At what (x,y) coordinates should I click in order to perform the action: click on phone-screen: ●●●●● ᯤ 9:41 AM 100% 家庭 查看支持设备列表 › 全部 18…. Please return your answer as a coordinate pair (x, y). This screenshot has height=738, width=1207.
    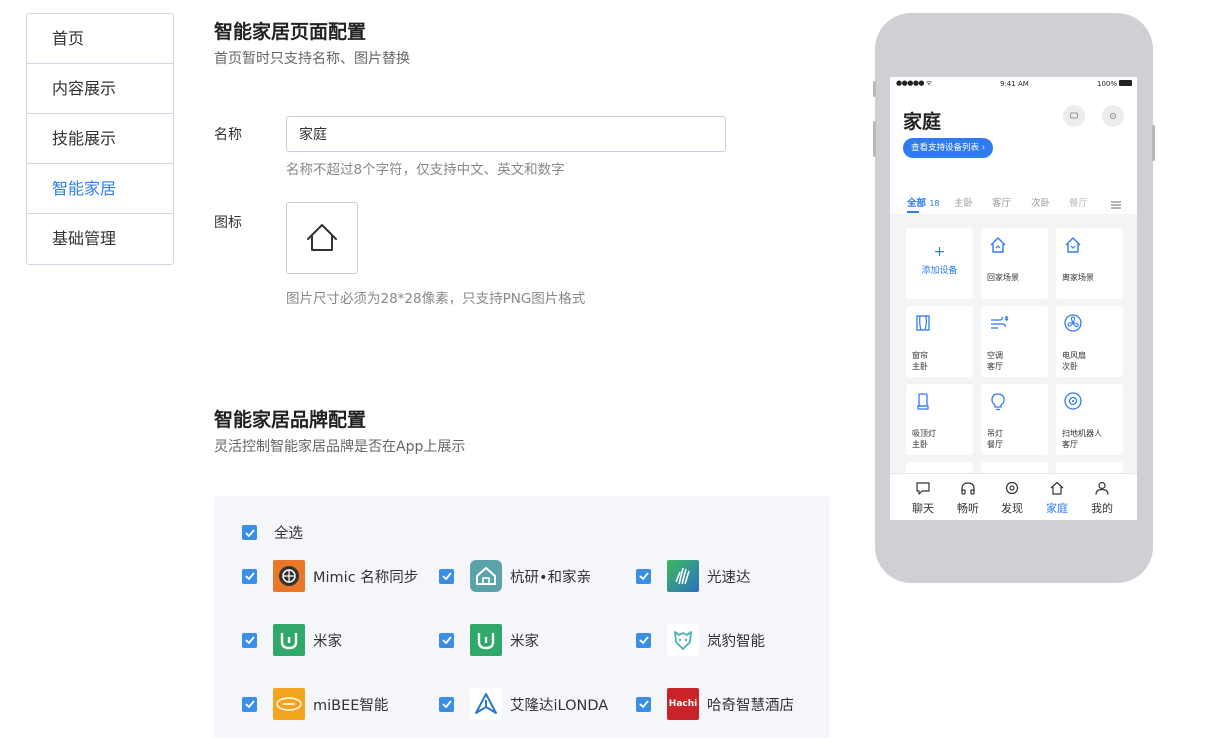
    Looking at the image, I should click on (1013, 298).